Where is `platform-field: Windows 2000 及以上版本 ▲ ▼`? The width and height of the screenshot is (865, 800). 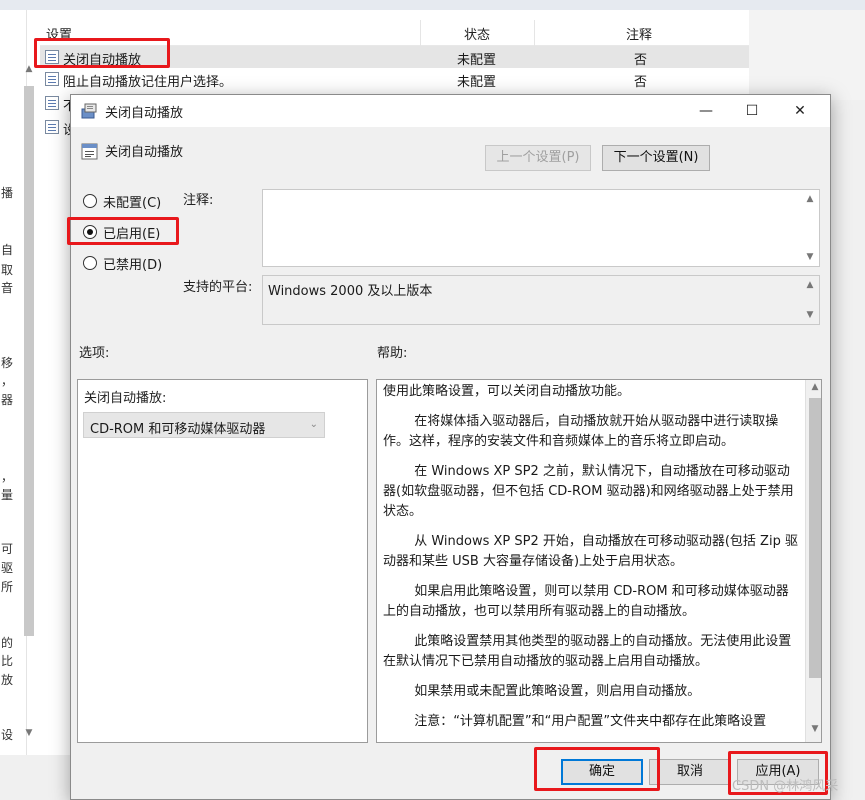 platform-field: Windows 2000 及以上版本 ▲ ▼ is located at coordinates (541, 300).